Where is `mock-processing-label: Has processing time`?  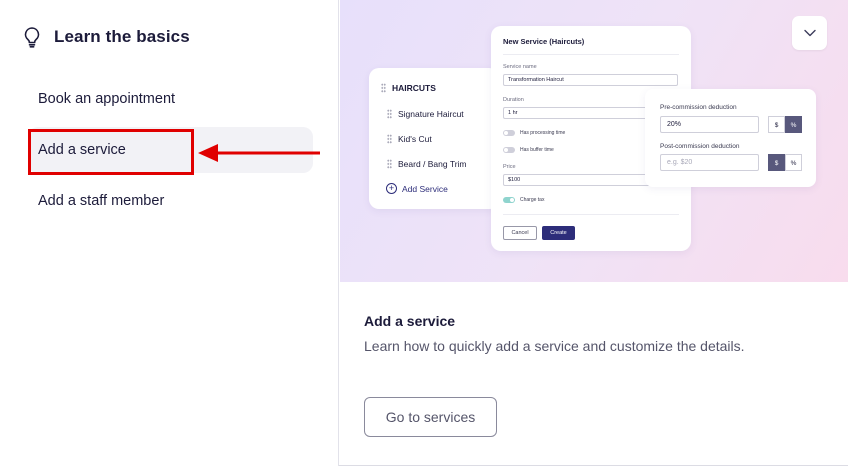
mock-processing-label: Has processing time is located at coordinates (543, 133).